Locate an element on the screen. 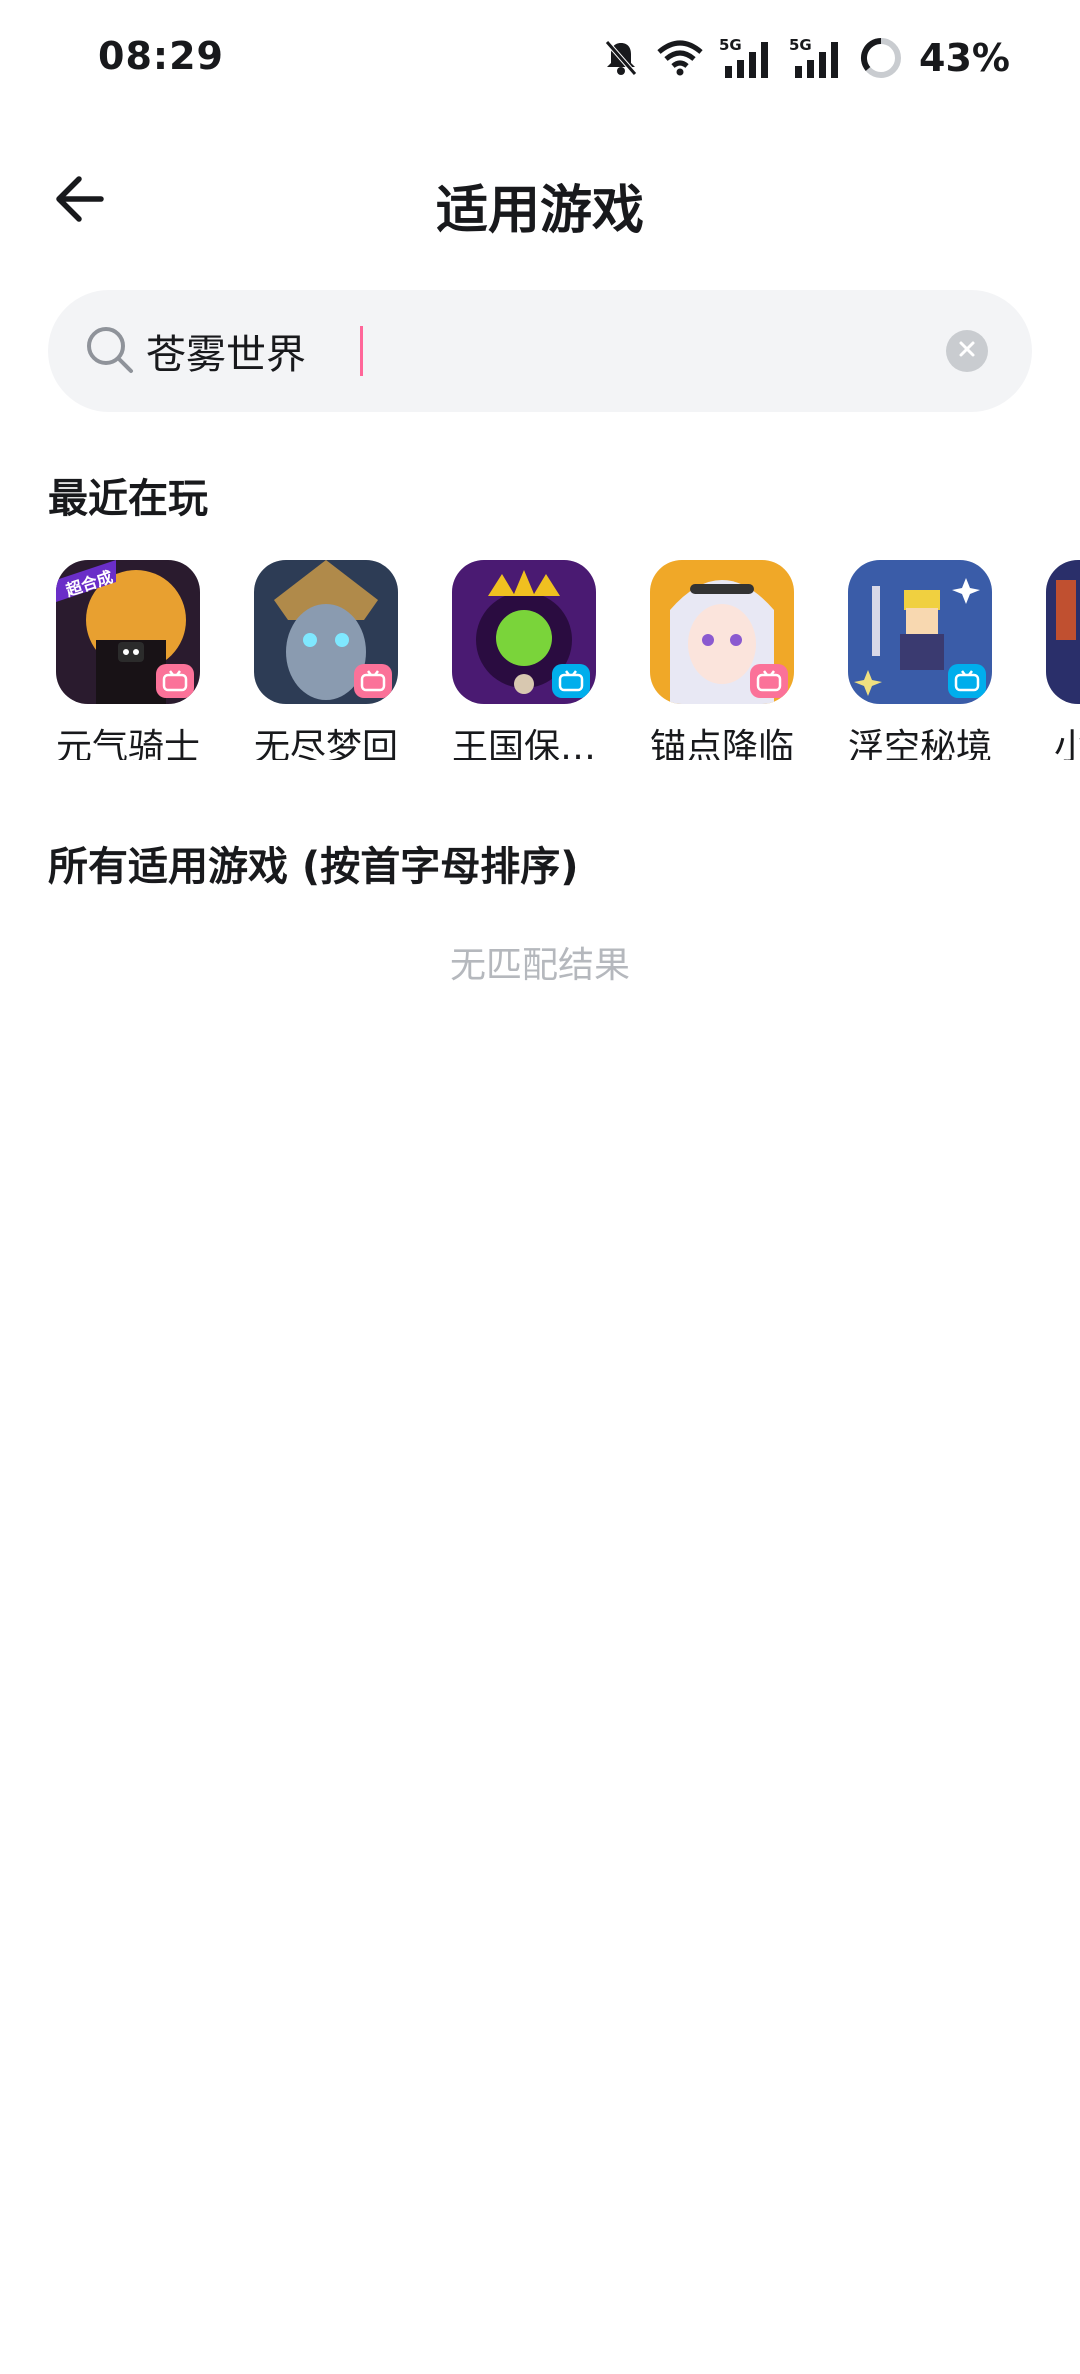 This screenshot has width=1080, height=2374. mute-bell-icon is located at coordinates (621, 58).